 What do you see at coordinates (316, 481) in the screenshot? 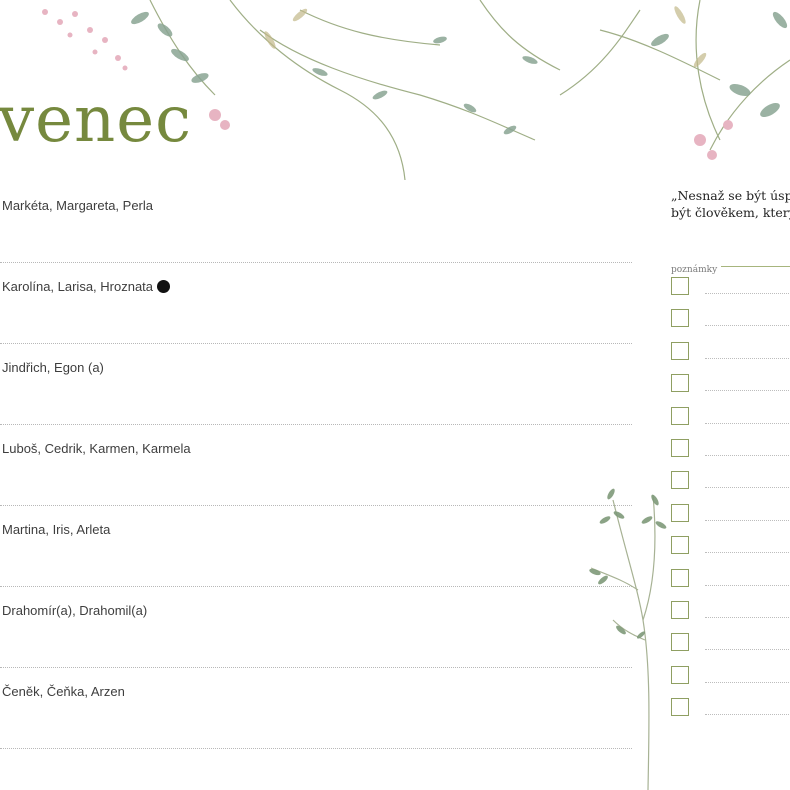
I see `day-row: Luboš, Cedrik, Karmen, Karmela` at bounding box center [316, 481].